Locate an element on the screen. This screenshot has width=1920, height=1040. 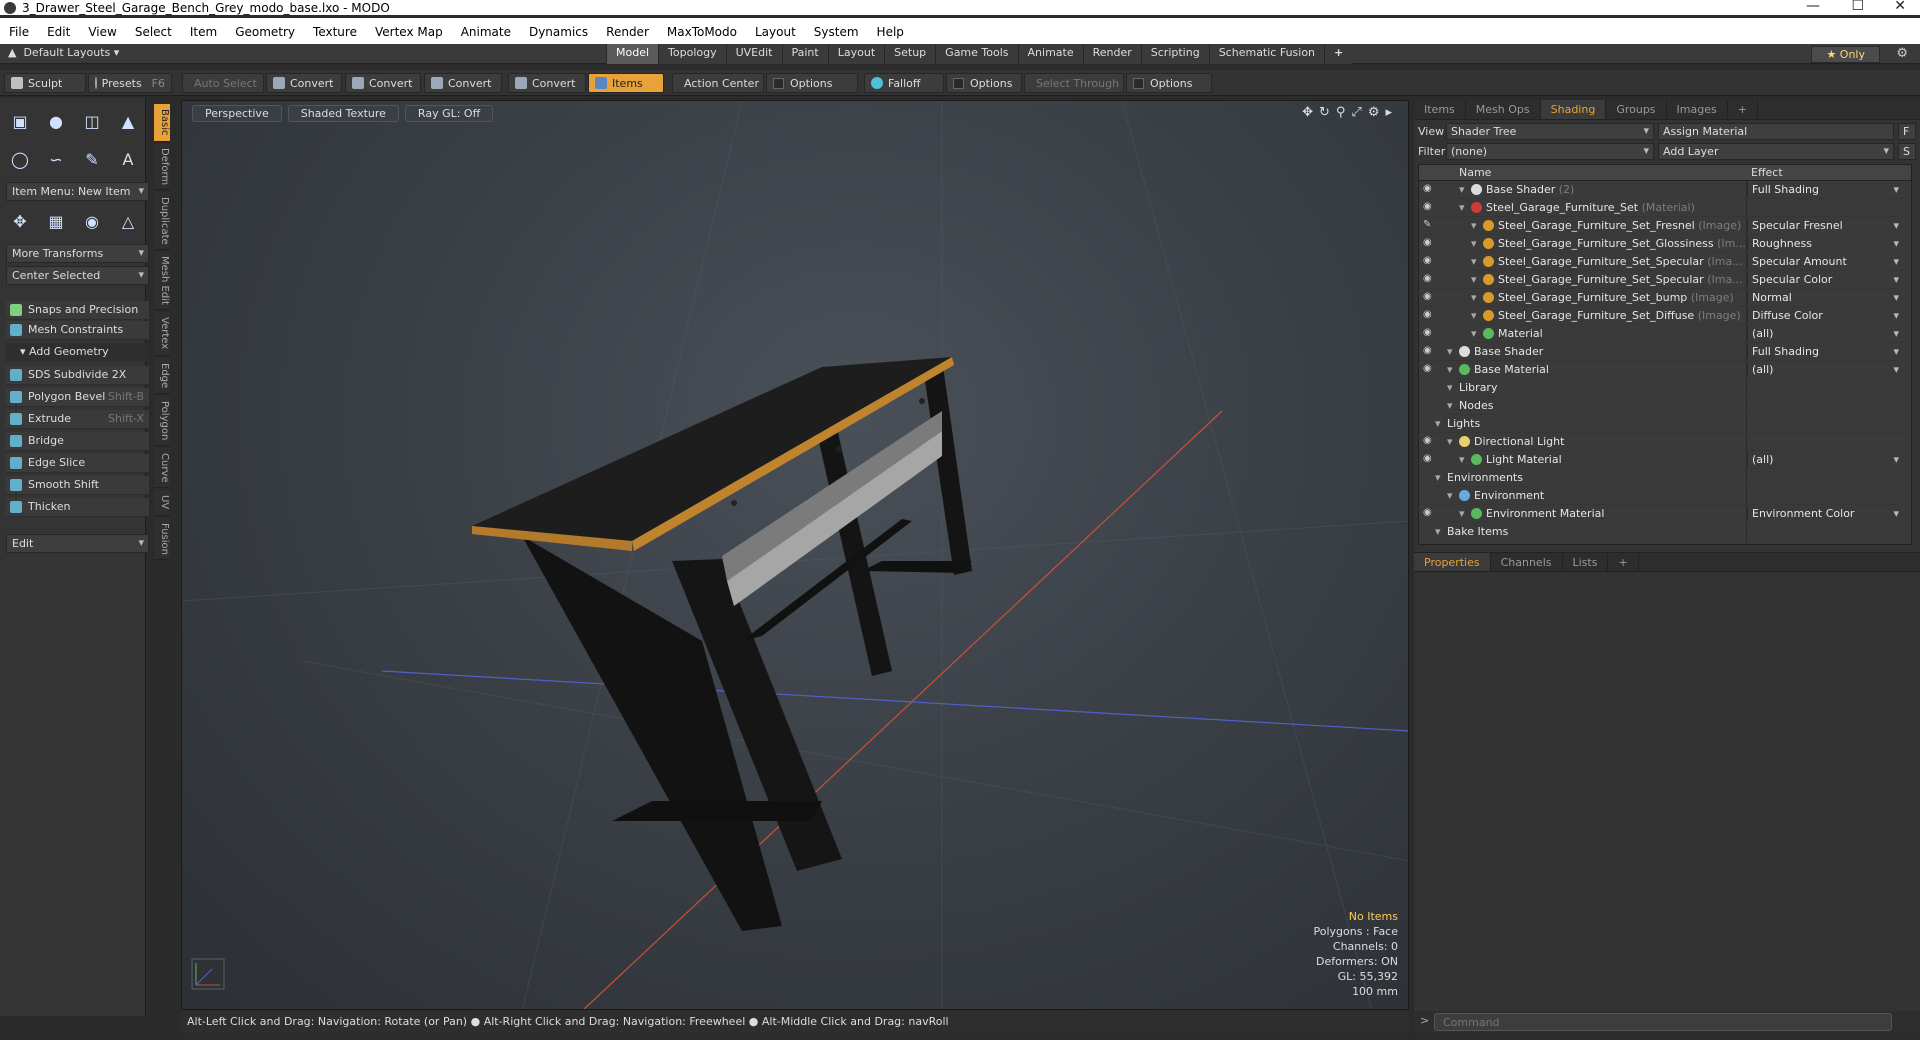
add-props-tab-button: + is located at coordinates (1623, 562).